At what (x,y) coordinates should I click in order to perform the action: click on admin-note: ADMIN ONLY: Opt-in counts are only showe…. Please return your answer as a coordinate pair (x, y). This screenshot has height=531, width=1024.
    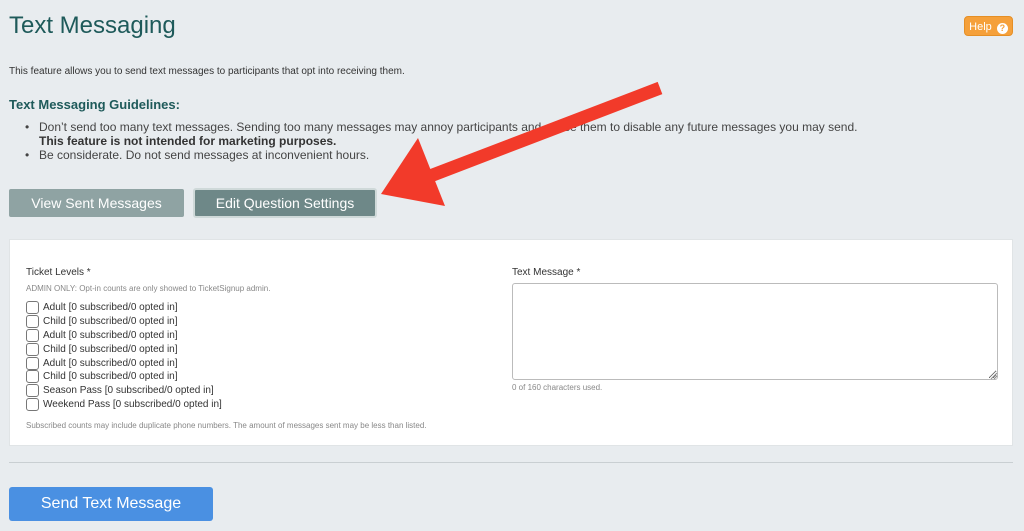
    Looking at the image, I should click on (148, 288).